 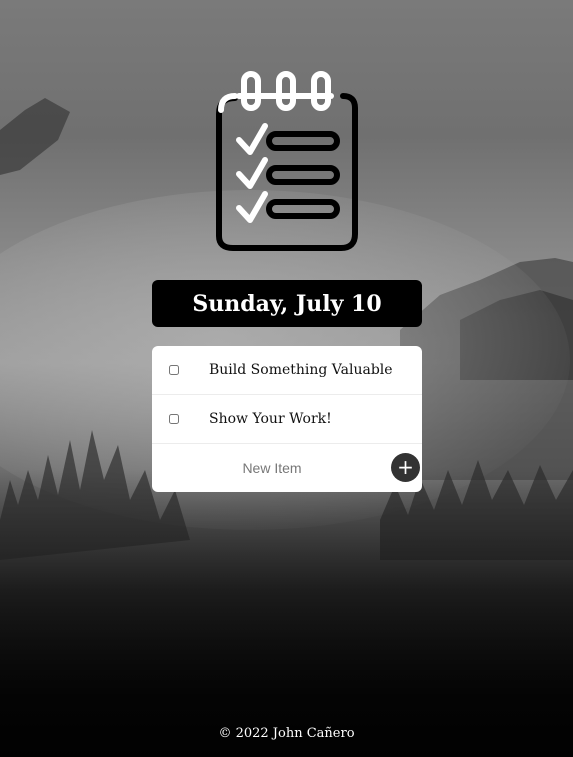 I want to click on date-heading: Sunday, July 10, so click(x=287, y=303).